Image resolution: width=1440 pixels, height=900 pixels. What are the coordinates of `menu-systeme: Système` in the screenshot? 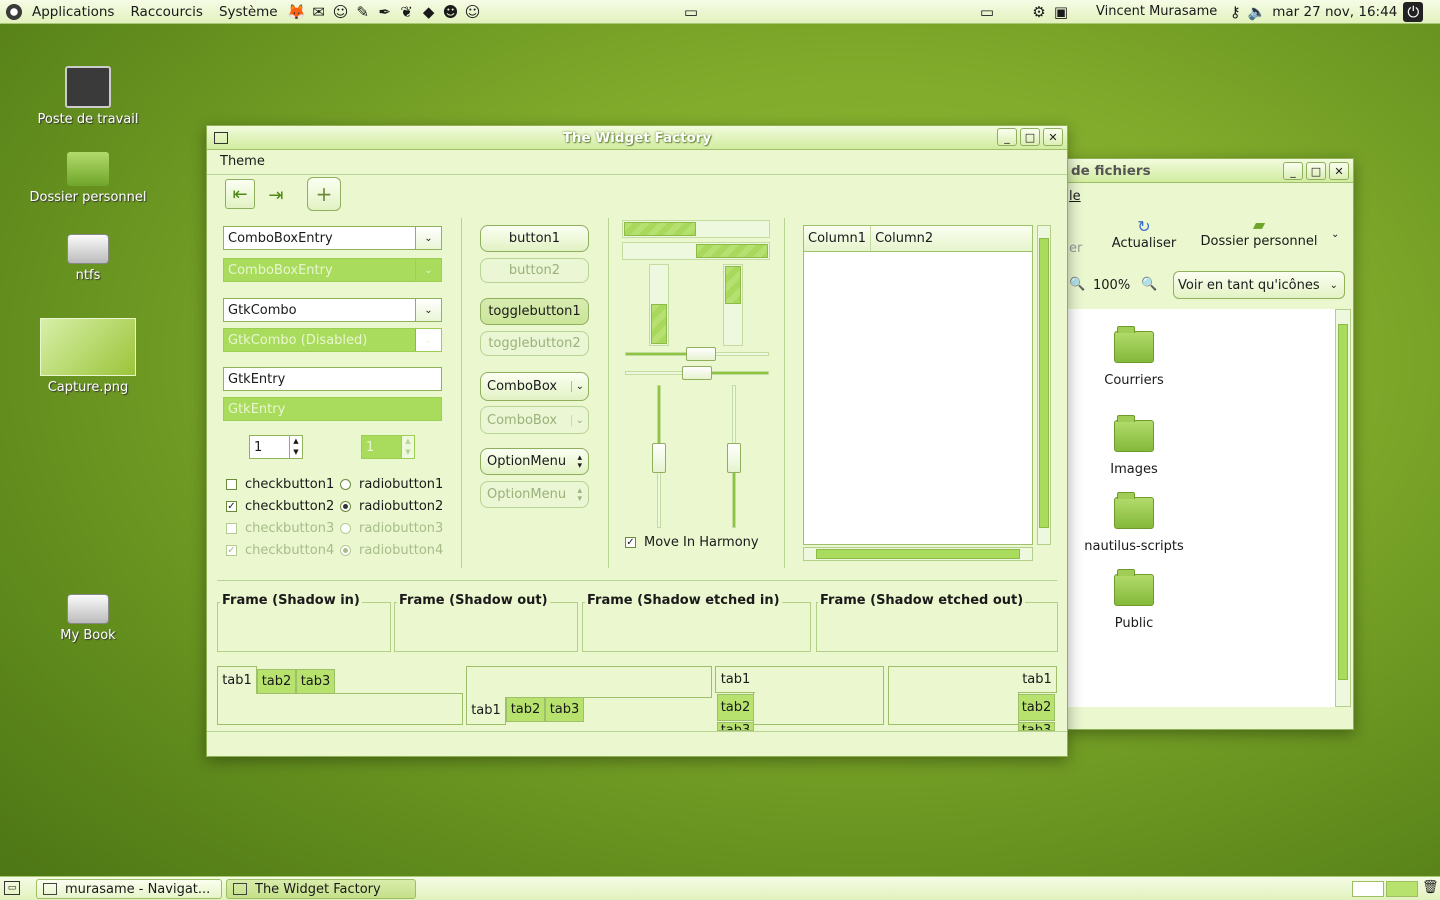 It's located at (248, 12).